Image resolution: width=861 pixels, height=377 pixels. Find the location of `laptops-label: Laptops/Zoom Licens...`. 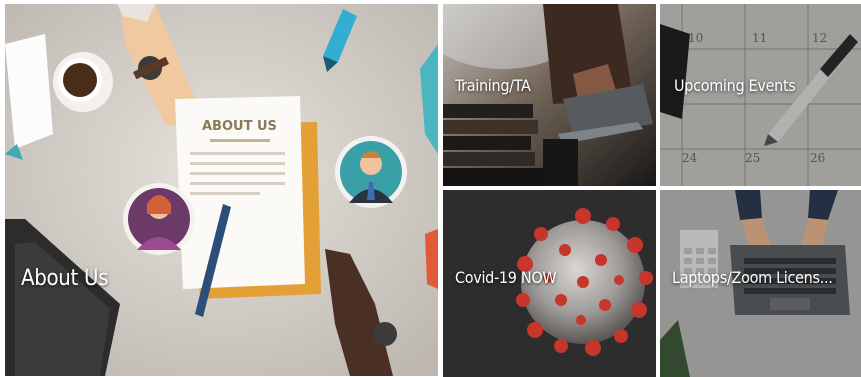

laptops-label: Laptops/Zoom Licens... is located at coordinates (752, 277).